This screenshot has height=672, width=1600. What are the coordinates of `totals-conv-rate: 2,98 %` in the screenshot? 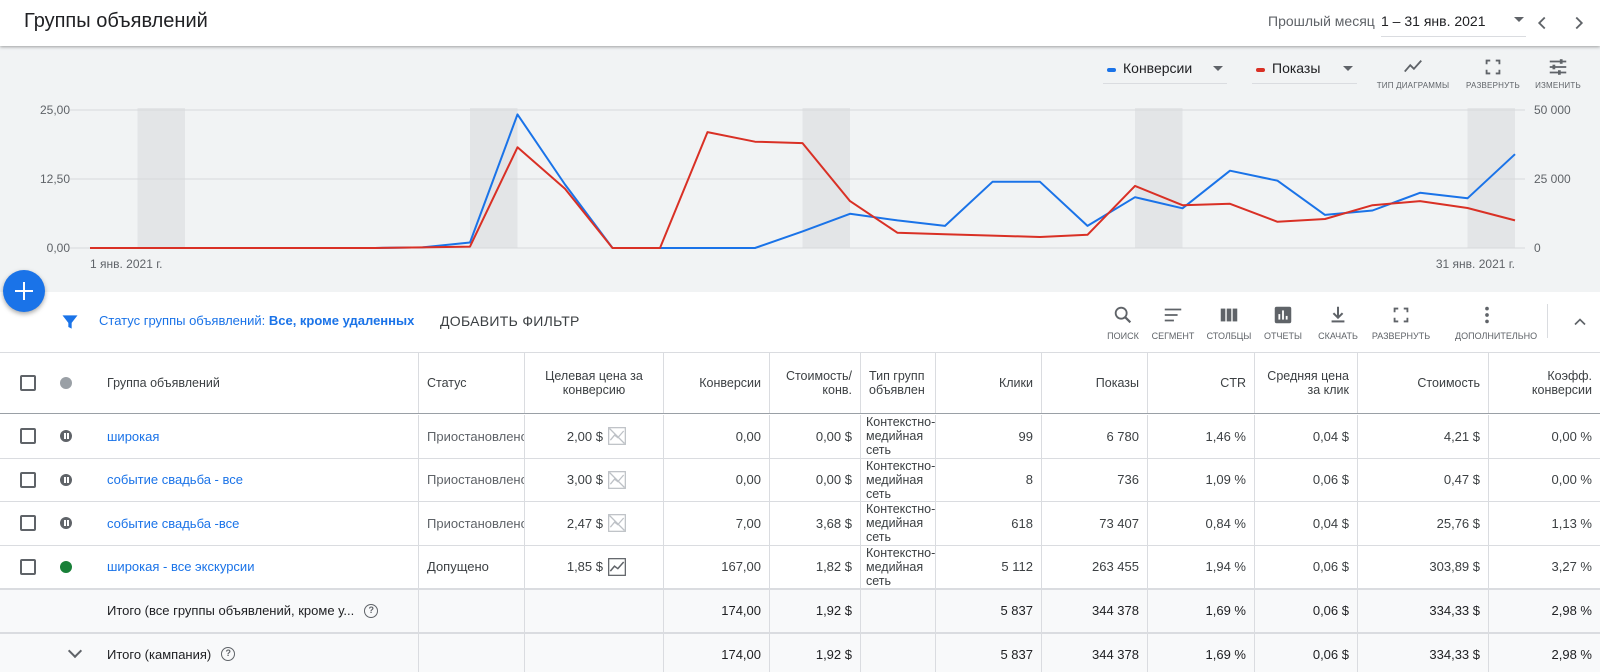 It's located at (1544, 611).